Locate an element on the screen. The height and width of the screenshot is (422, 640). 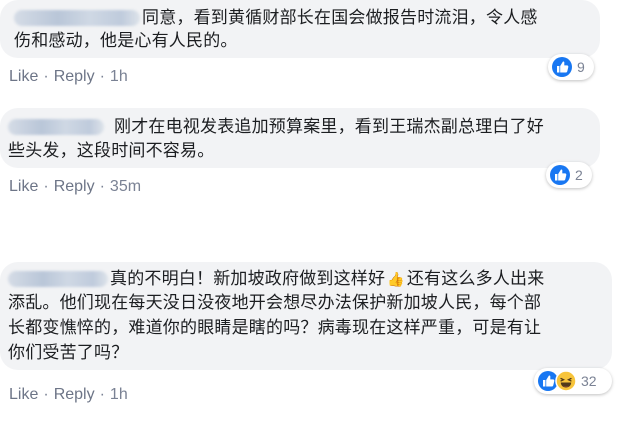
reaction-count: 9 is located at coordinates (581, 67).